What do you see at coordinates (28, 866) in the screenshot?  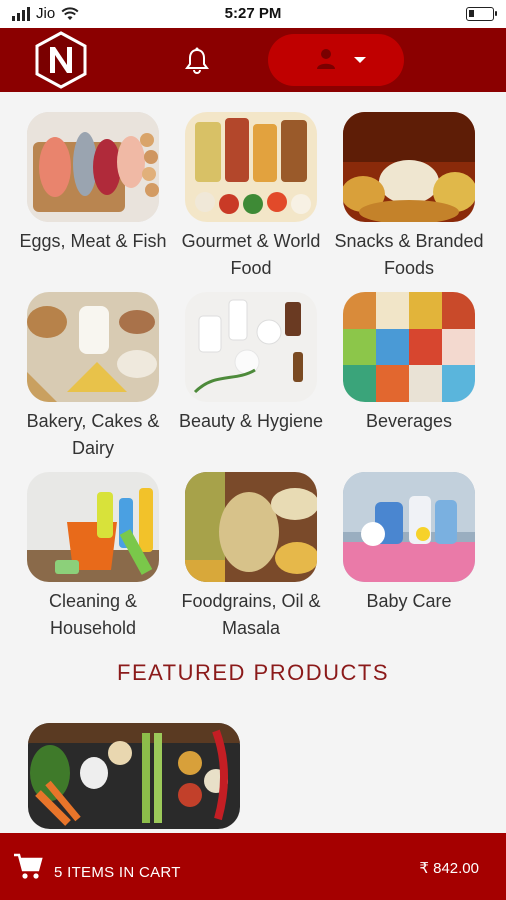 I see `cart-icon` at bounding box center [28, 866].